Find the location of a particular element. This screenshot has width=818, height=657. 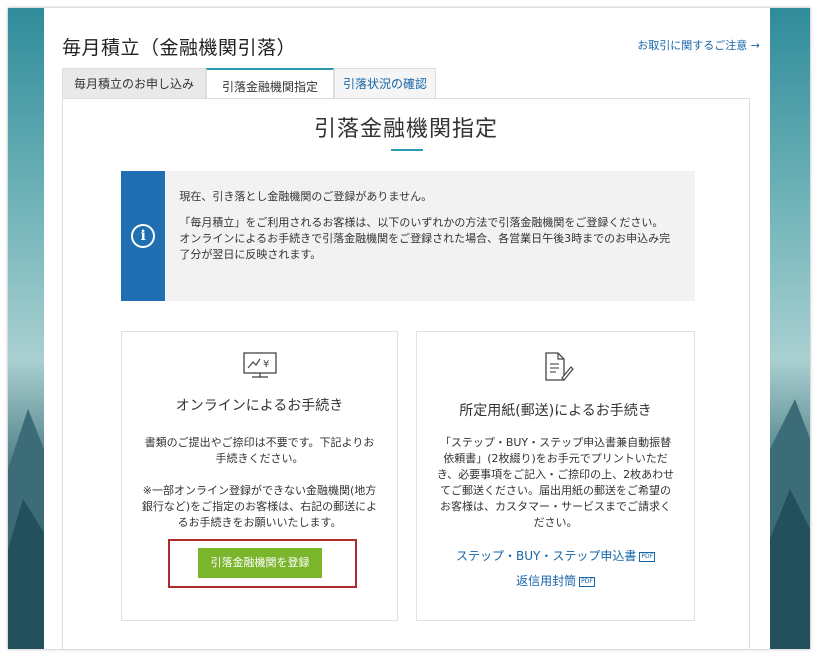

page-title: 毎月積立（金融機関引落） is located at coordinates (179, 48).